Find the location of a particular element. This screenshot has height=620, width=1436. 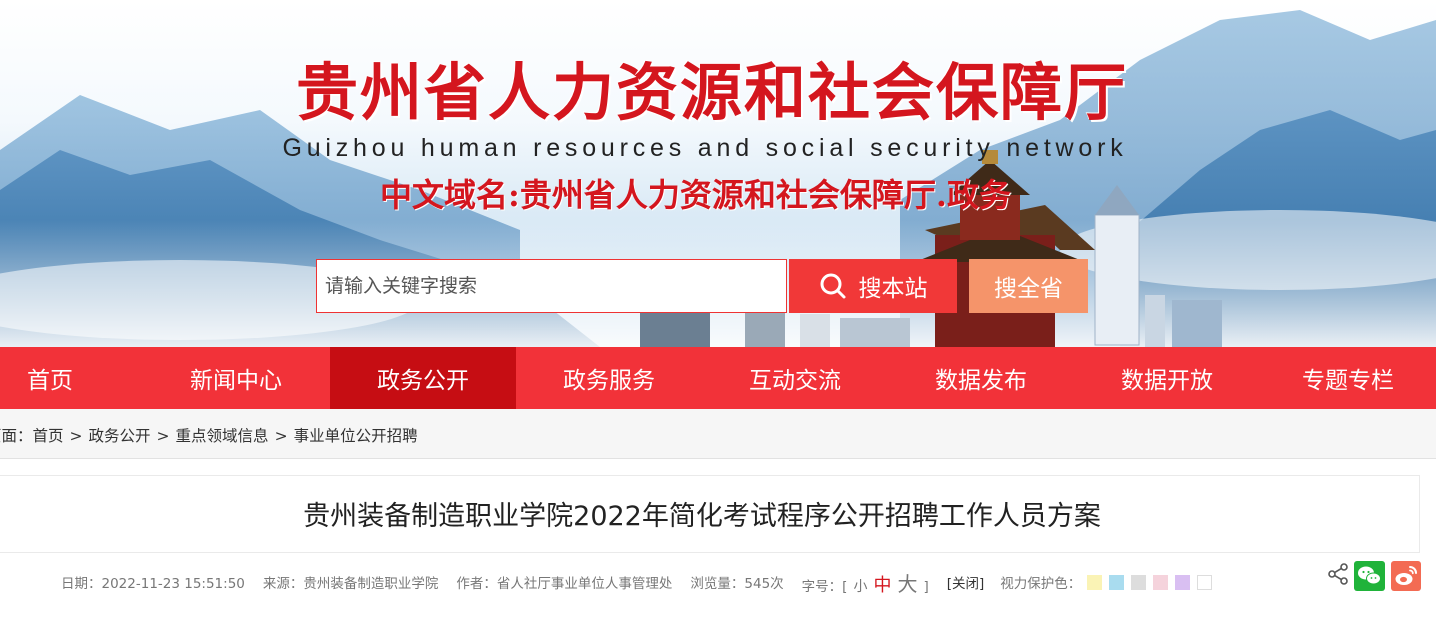

breadcrumb-key-areas: 重点领域信息 is located at coordinates (222, 436).